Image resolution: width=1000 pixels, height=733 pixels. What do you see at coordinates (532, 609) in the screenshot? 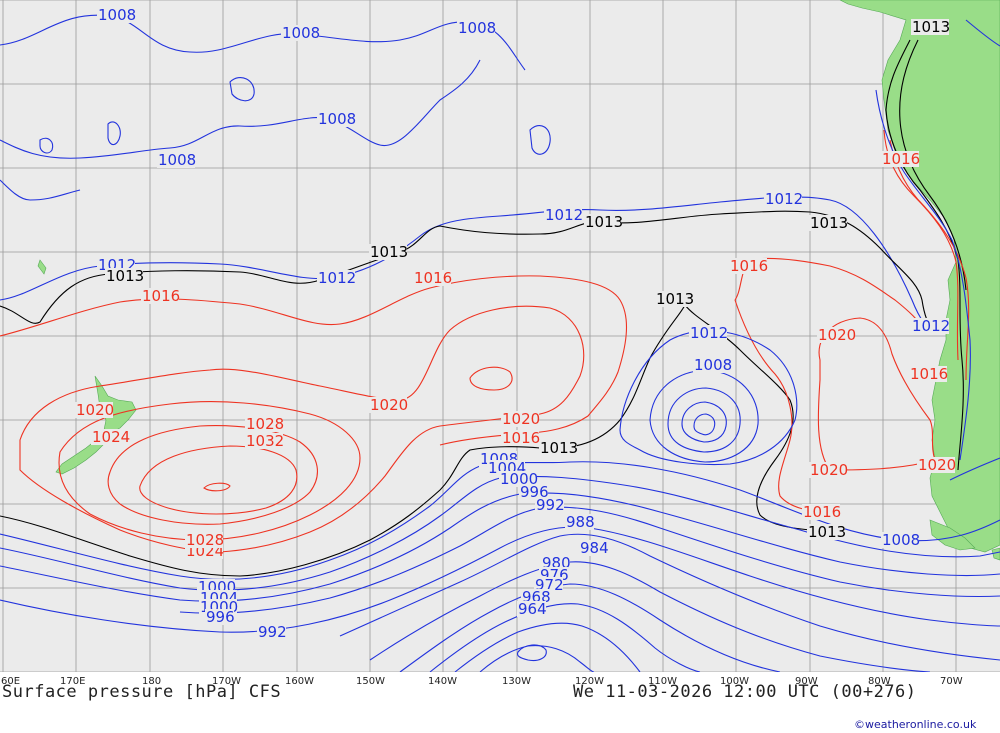
I see `isobar-label-964: 964` at bounding box center [532, 609].